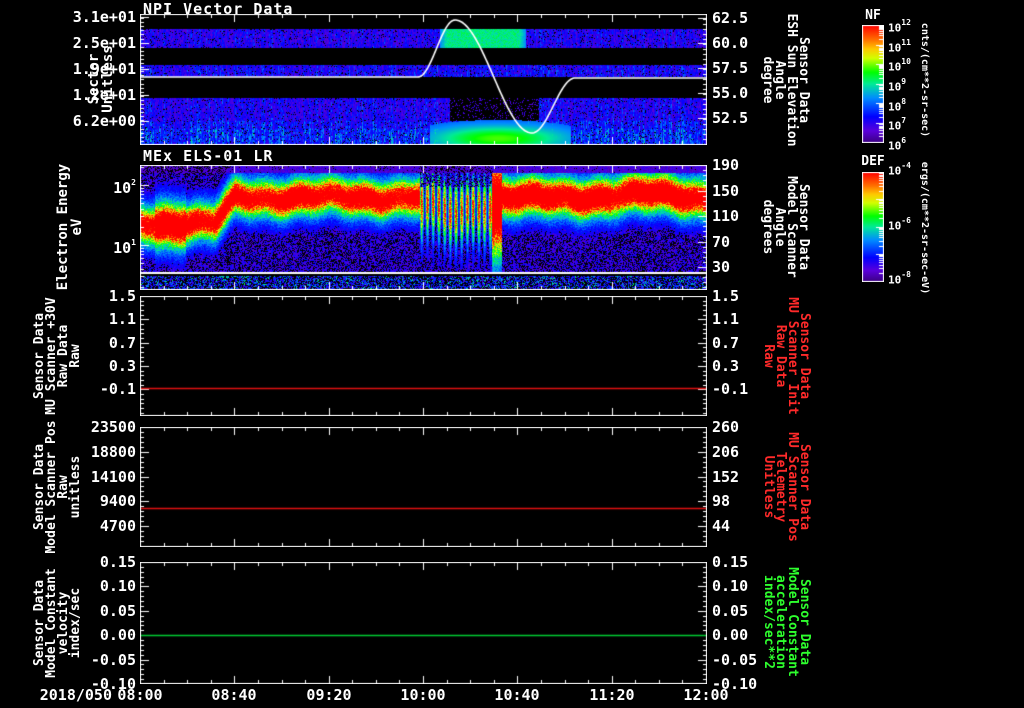  I want to click on p0-left-tick-0: 3.1e+01, so click(104, 17).